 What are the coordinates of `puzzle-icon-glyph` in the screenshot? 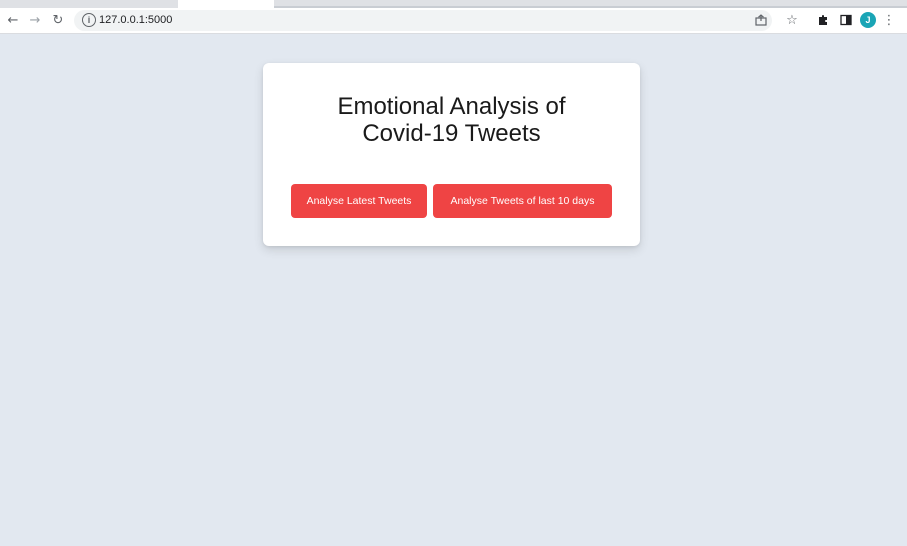 It's located at (823, 20).